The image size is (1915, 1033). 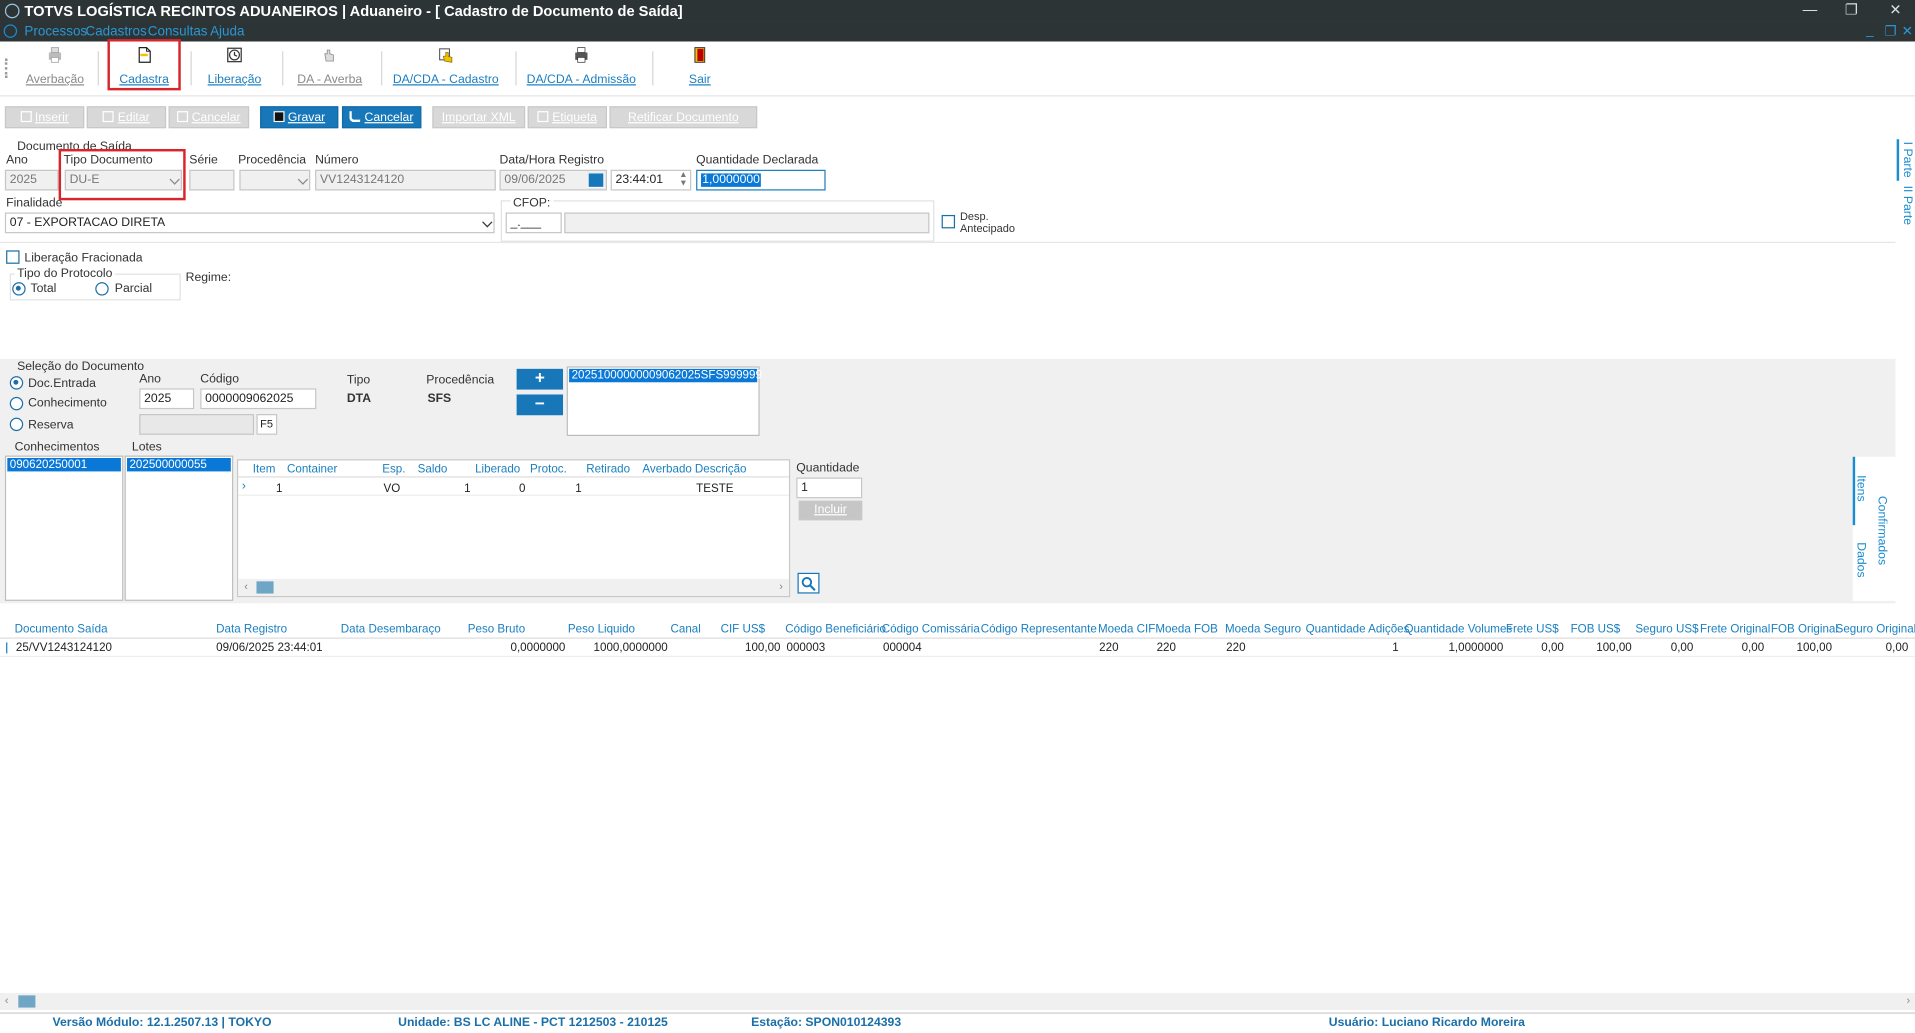 What do you see at coordinates (553, 180) in the screenshot?
I see `data-registro-field: 09/06/2025` at bounding box center [553, 180].